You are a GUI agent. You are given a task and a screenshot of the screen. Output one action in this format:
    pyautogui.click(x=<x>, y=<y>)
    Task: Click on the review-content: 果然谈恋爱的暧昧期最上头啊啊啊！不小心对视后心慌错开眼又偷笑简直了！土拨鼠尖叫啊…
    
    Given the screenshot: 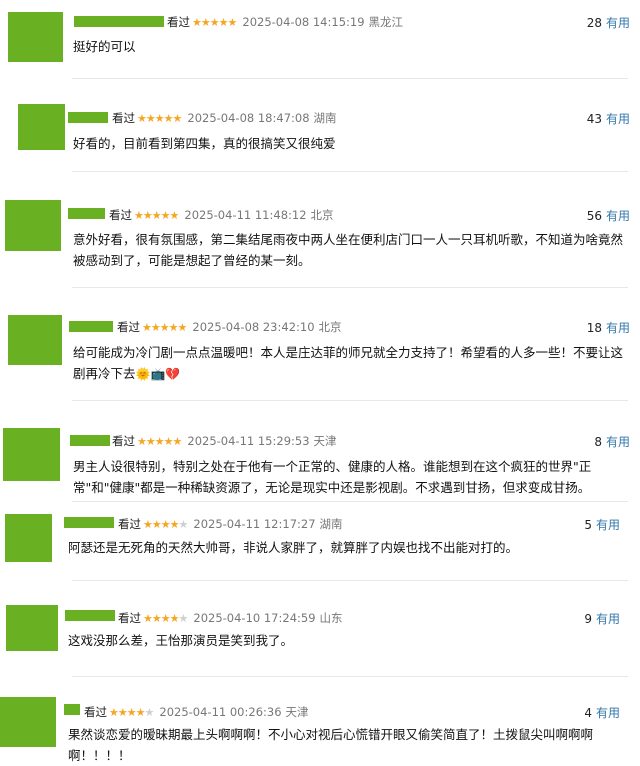 What is the action you would take?
    pyautogui.click(x=352, y=745)
    